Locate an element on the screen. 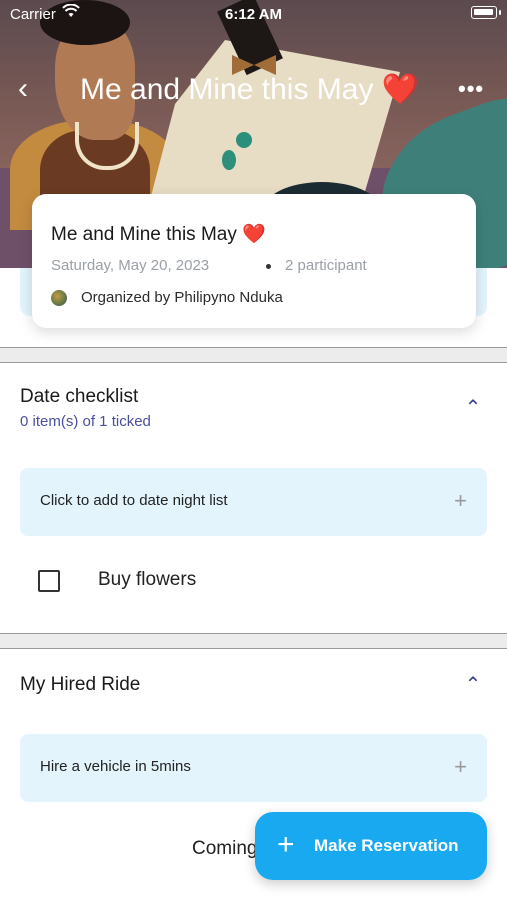  status-bar: Carrier 6:12 AM is located at coordinates (253, 14).